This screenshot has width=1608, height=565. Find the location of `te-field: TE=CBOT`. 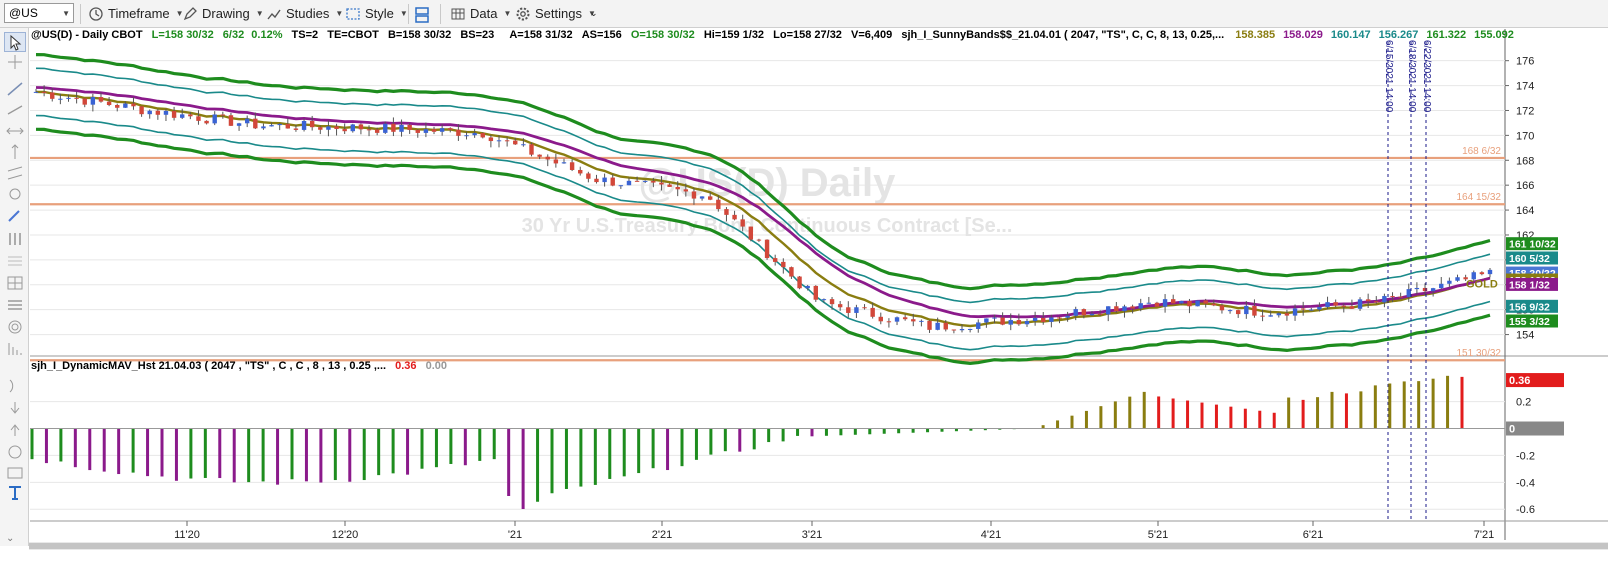

te-field: TE=CBOT is located at coordinates (353, 35).